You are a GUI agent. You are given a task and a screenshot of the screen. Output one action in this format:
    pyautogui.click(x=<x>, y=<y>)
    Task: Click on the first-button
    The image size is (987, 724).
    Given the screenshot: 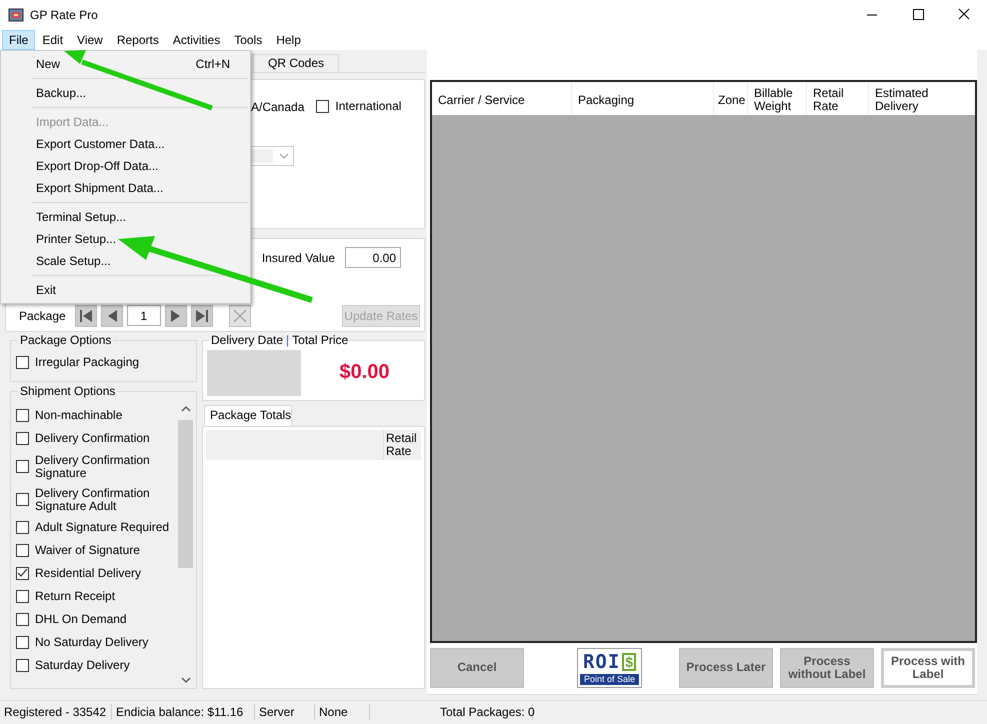 What is the action you would take?
    pyautogui.click(x=85, y=315)
    